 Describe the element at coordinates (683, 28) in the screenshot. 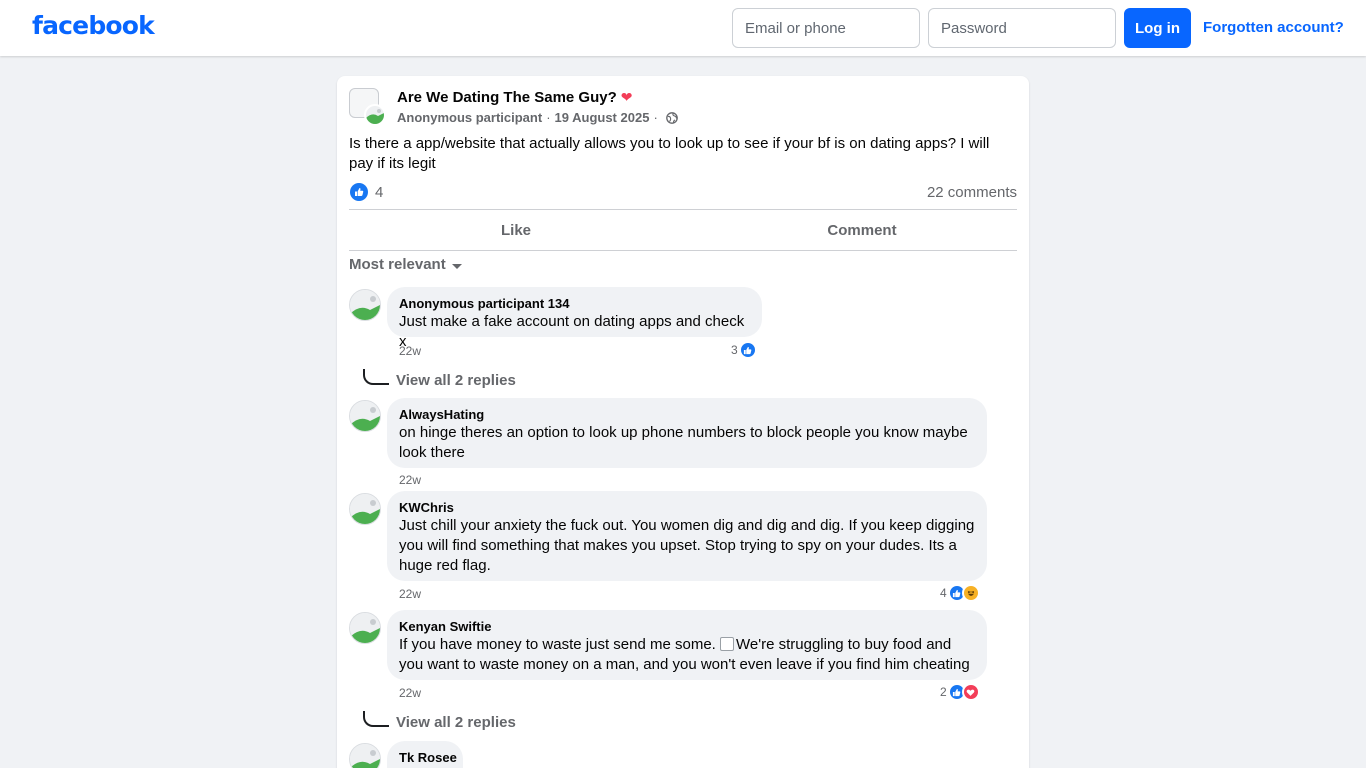

I see `top-bar: facebook Log in Forgotten account?` at that location.